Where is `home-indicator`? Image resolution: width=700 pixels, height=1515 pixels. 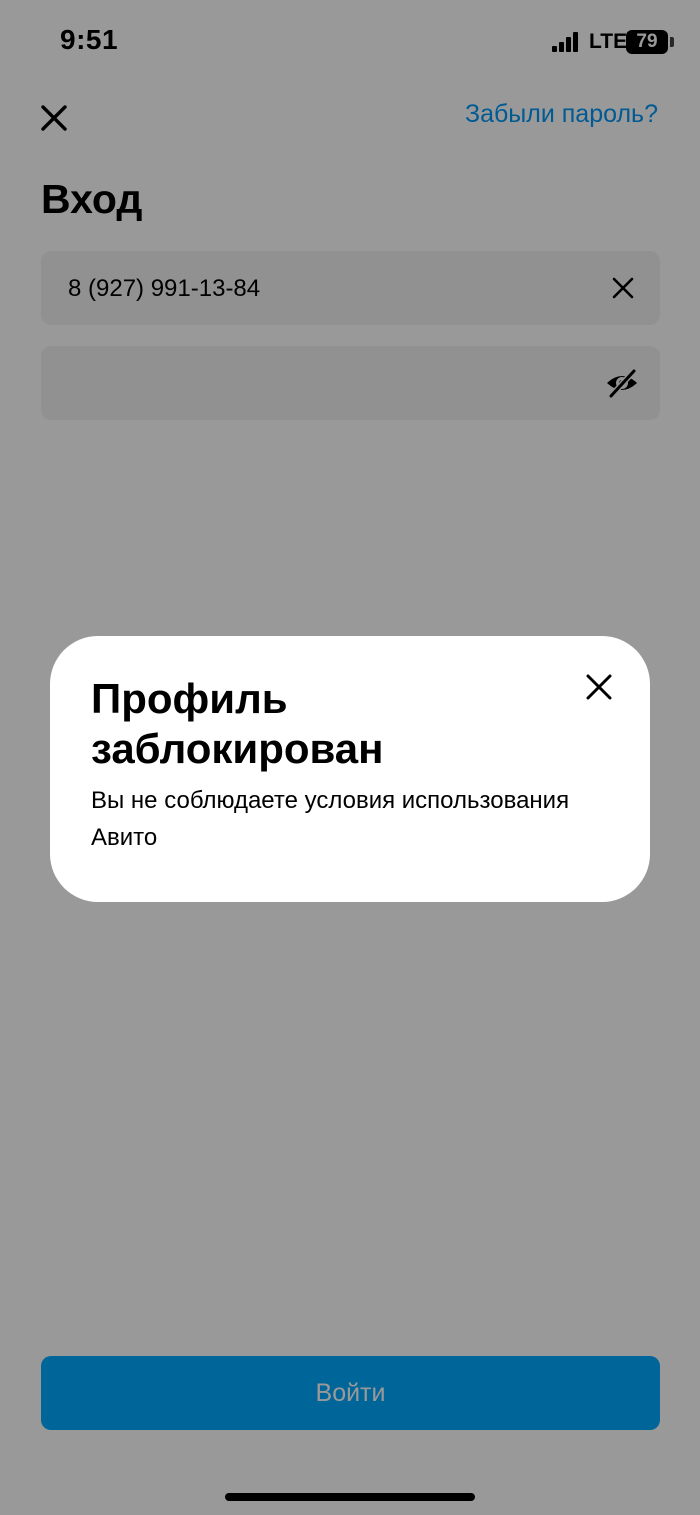
home-indicator is located at coordinates (350, 1497).